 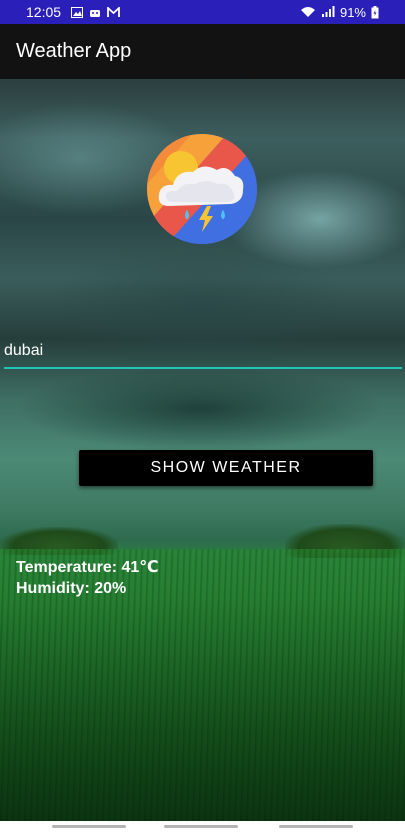 I want to click on notification-icons, so click(x=95, y=12).